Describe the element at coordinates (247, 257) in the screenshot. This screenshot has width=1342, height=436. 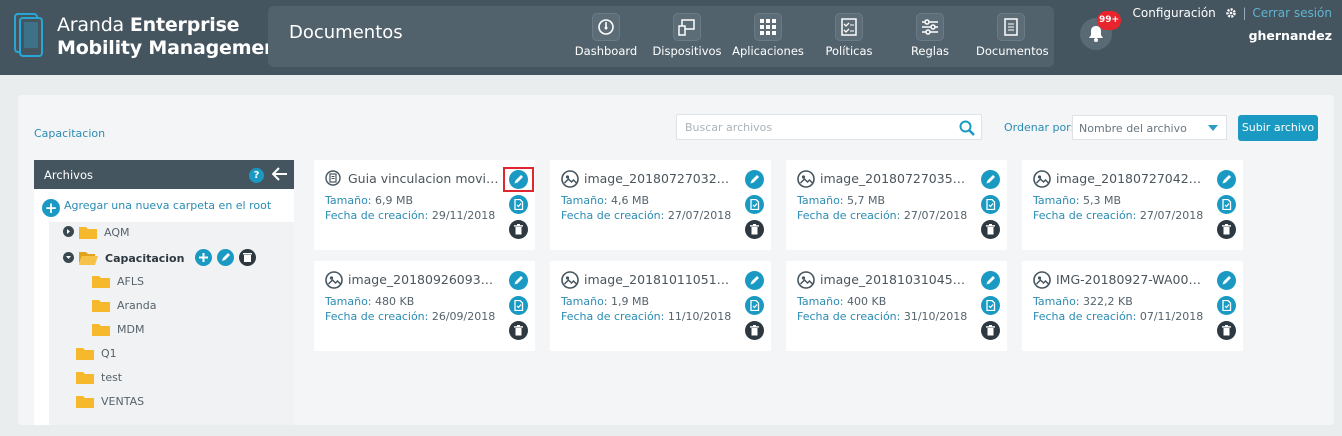
I see `delete-folder-button` at that location.